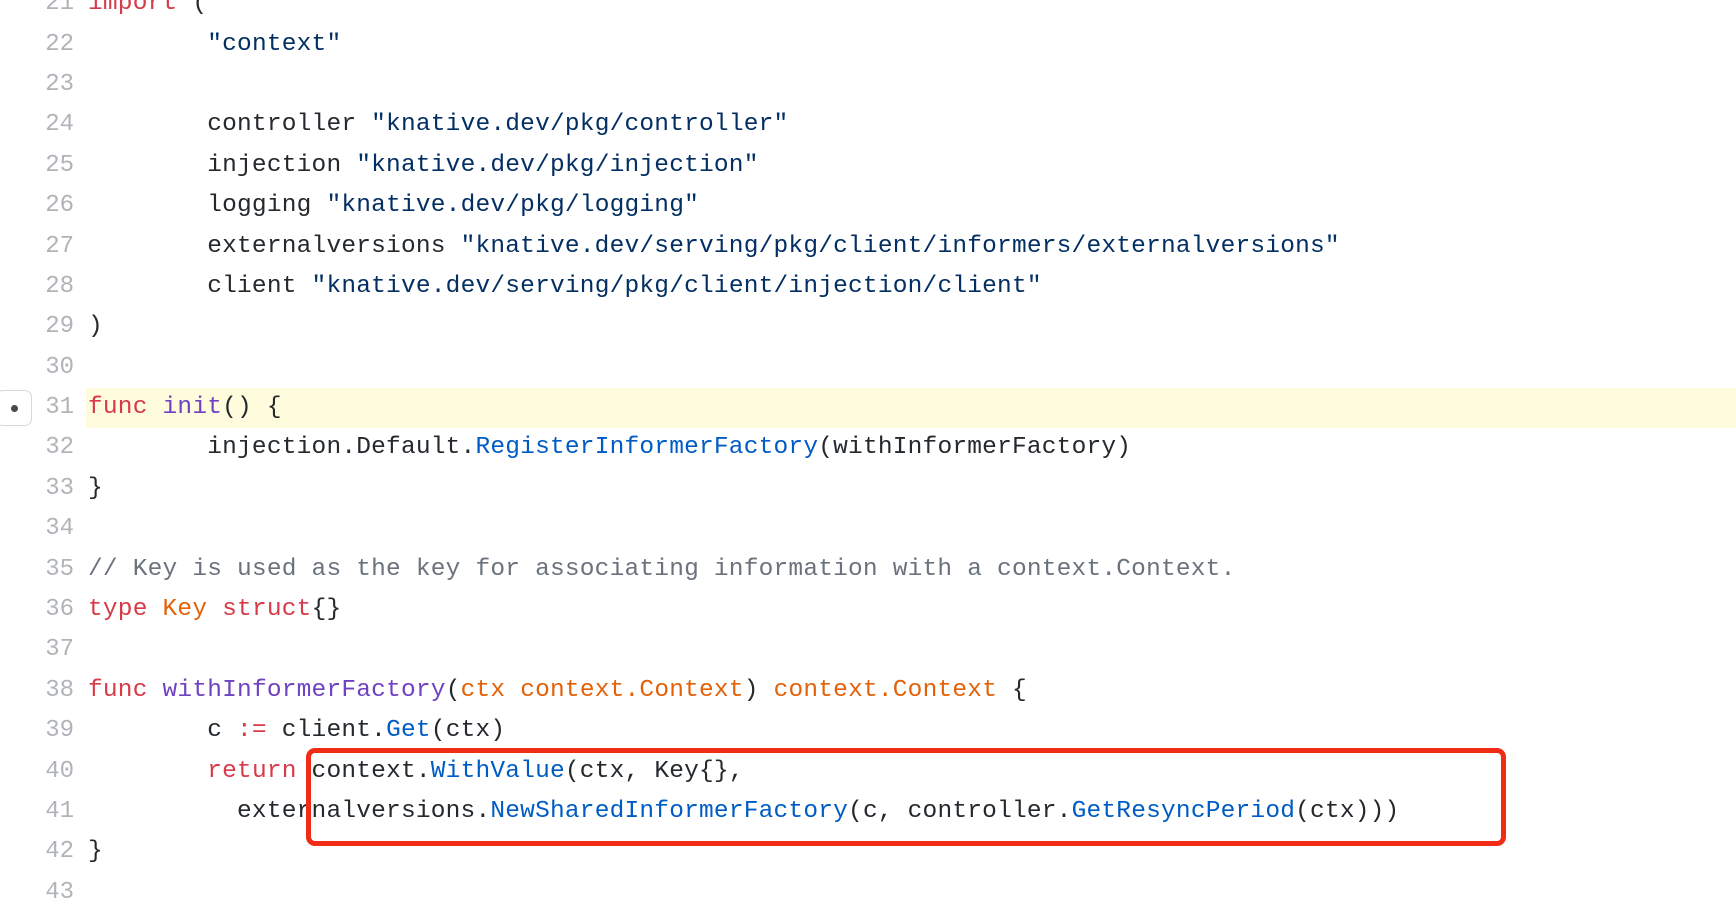 This screenshot has height=913, width=1736. I want to click on line-number: 34, so click(59, 529).